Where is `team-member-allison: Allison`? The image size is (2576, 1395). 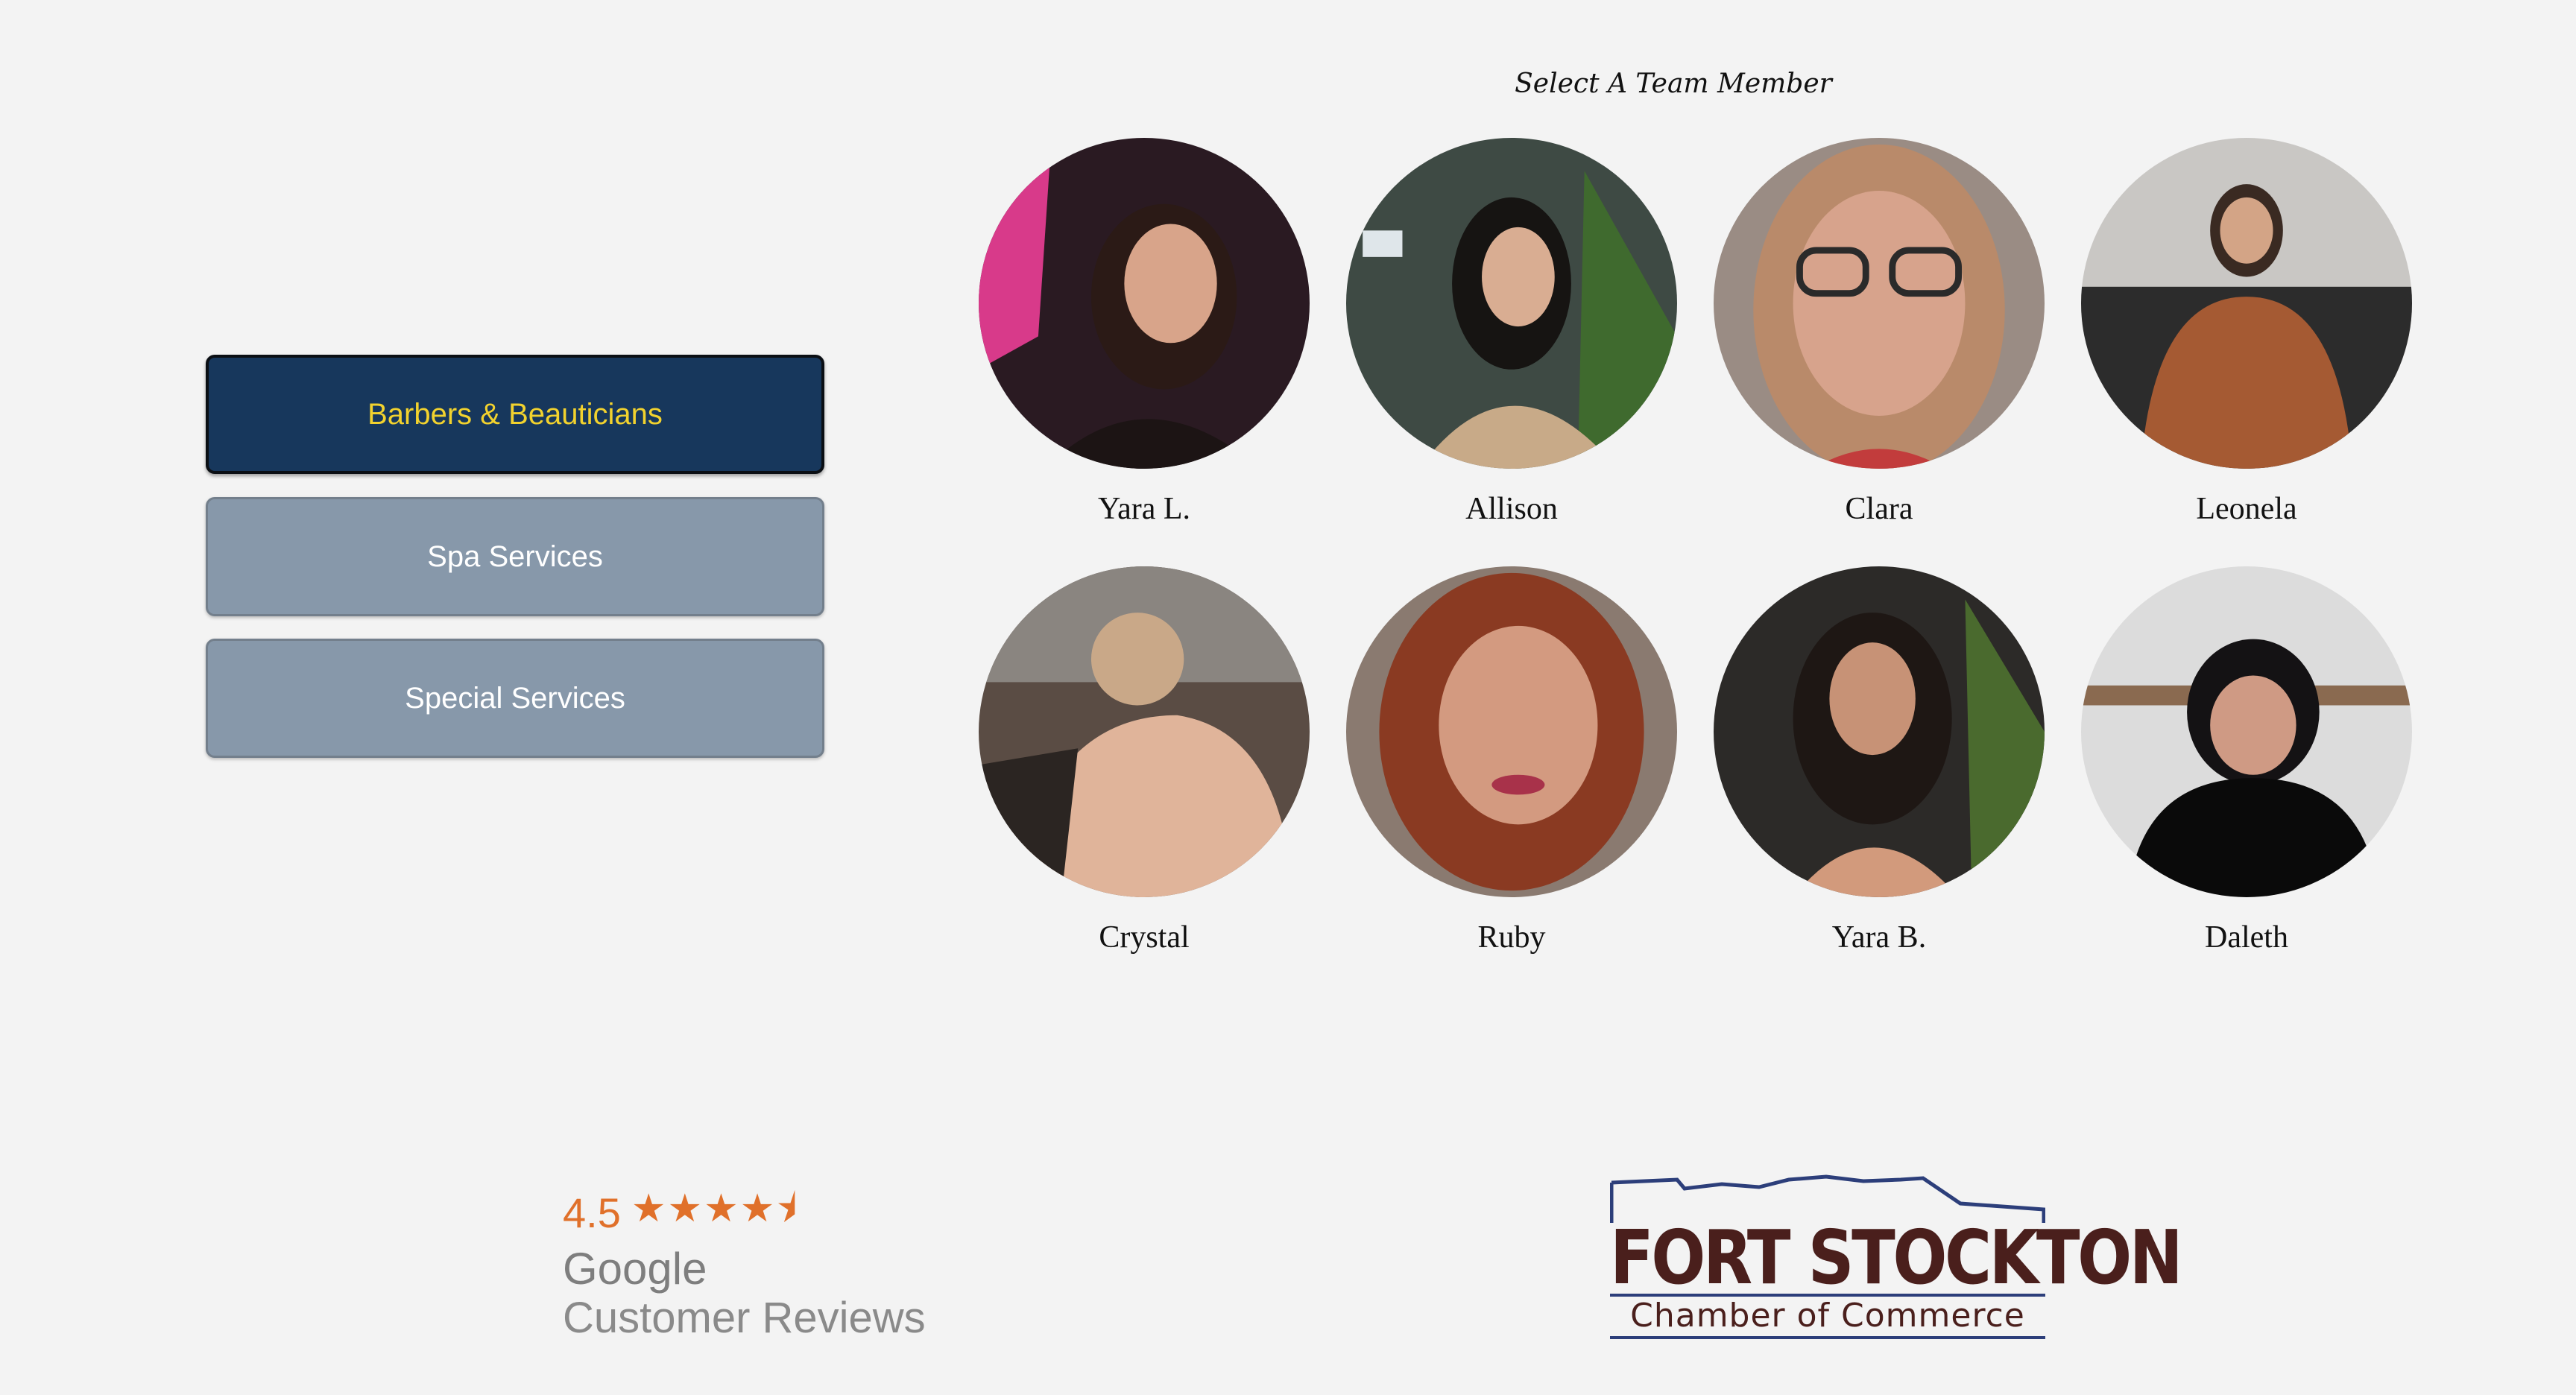 team-member-allison: Allison is located at coordinates (1511, 333).